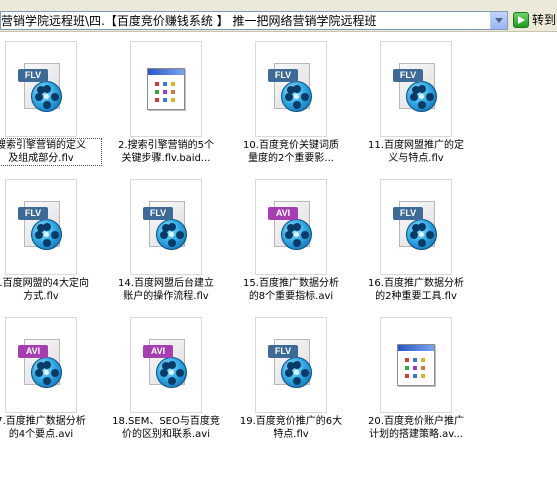 This screenshot has height=486, width=557. What do you see at coordinates (41, 296) in the screenshot?
I see `file-name-line-2: 方式.flv` at bounding box center [41, 296].